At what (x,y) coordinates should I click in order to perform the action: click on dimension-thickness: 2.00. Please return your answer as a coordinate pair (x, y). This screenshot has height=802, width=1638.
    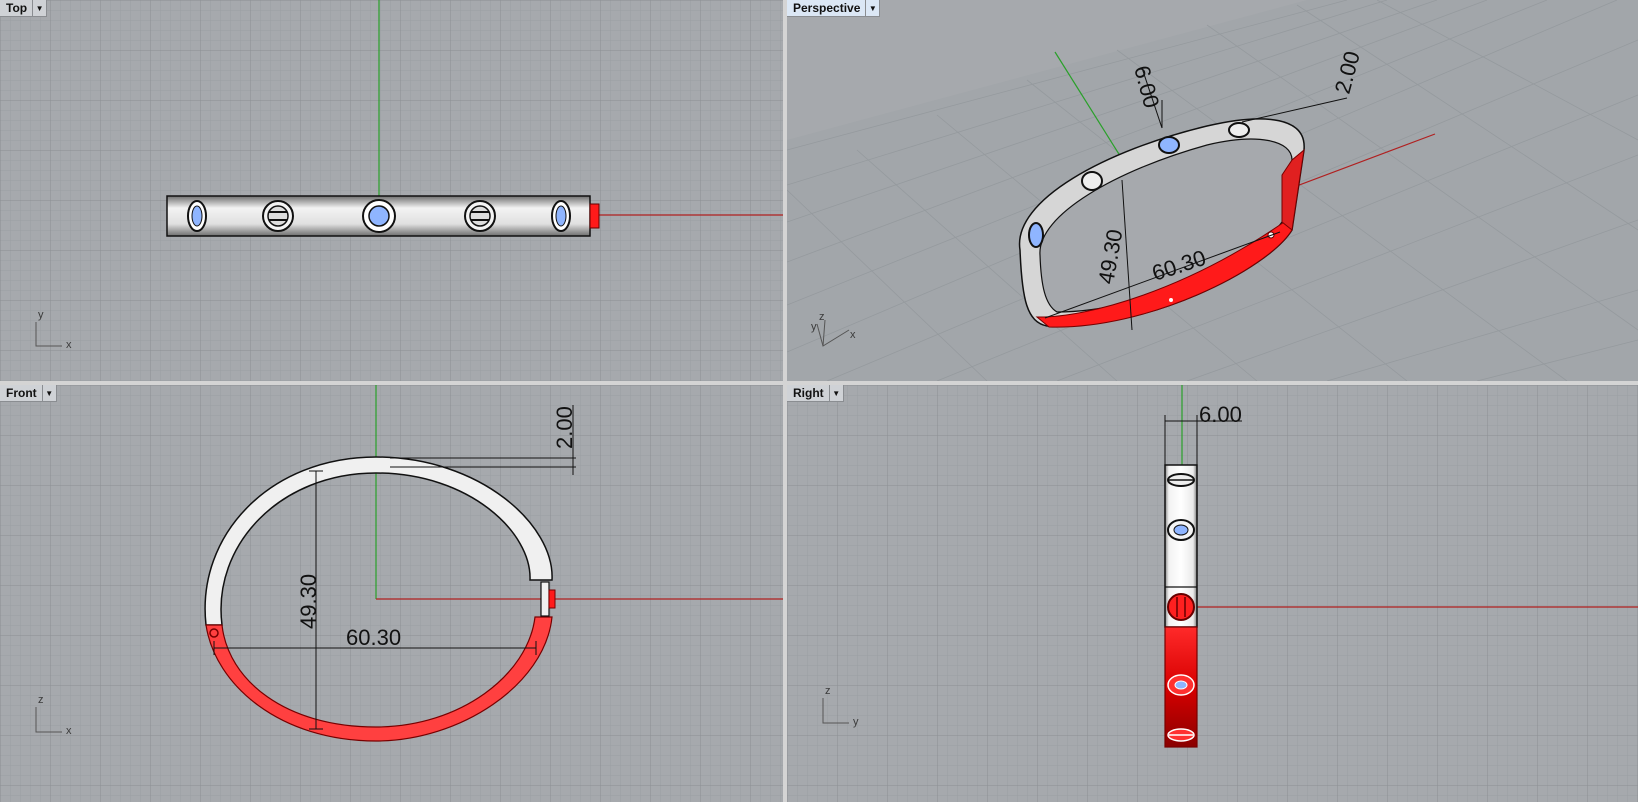
    Looking at the image, I should click on (564, 427).